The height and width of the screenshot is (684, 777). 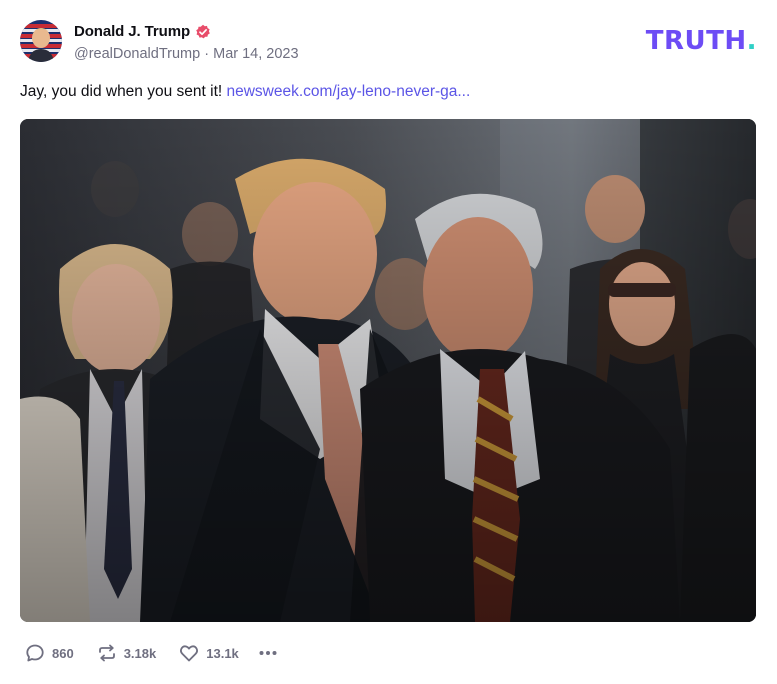 I want to click on reply-count: 860, so click(x=63, y=653).